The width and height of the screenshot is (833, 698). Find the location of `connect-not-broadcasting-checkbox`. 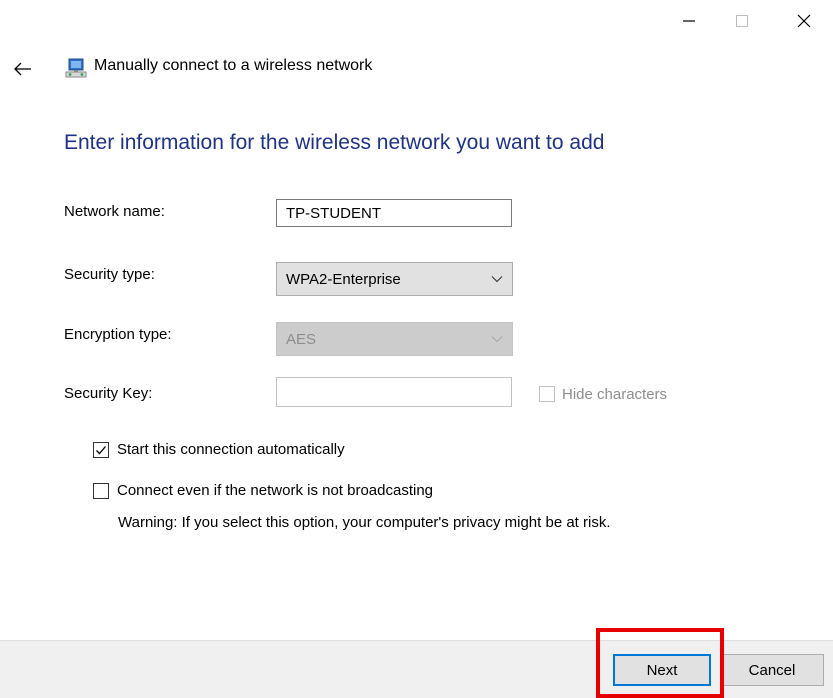

connect-not-broadcasting-checkbox is located at coordinates (101, 491).